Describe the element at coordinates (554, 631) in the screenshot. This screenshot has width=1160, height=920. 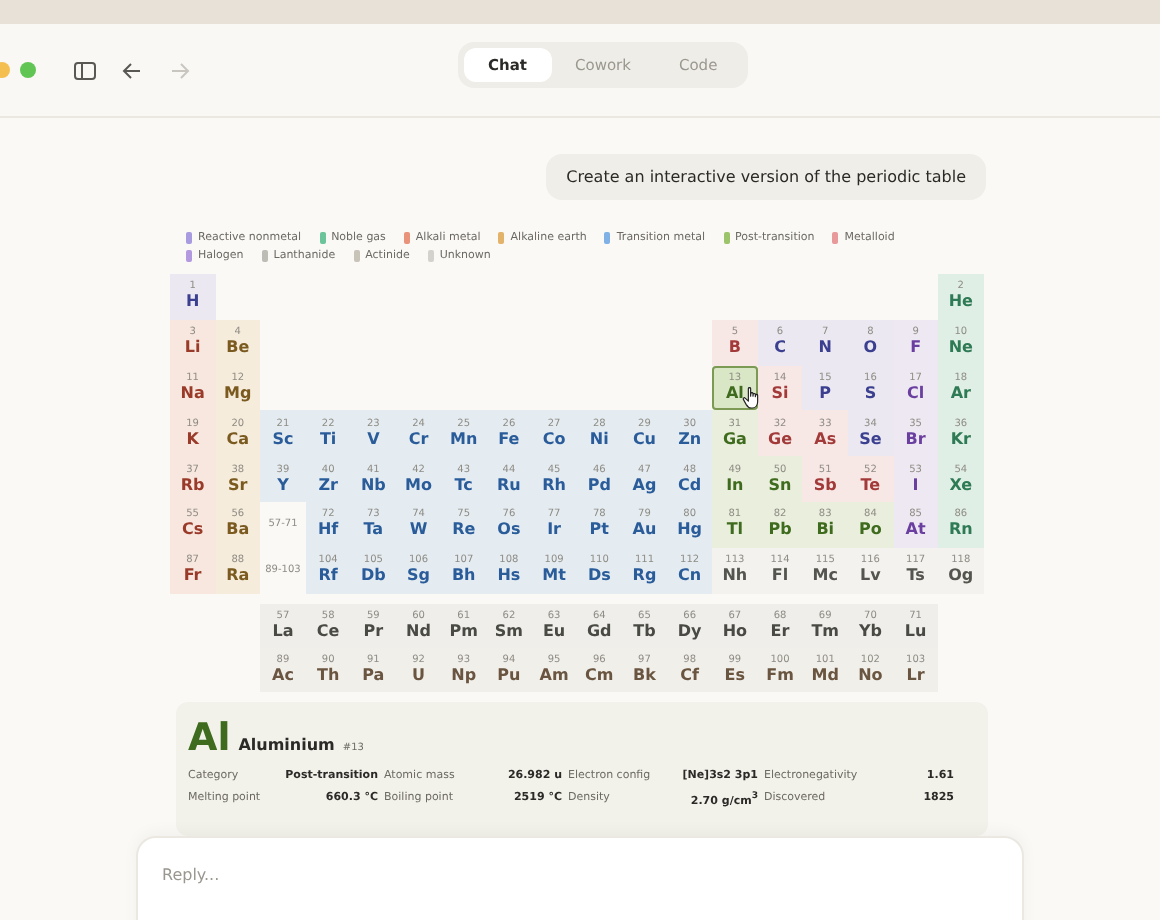
I see `element-symbol: Eu` at that location.